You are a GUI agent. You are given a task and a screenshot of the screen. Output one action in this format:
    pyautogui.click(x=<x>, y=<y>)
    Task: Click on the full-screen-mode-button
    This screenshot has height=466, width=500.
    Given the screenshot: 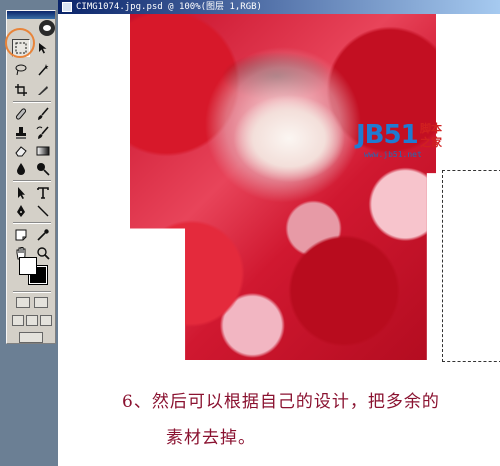 What is the action you would take?
    pyautogui.click(x=46, y=320)
    